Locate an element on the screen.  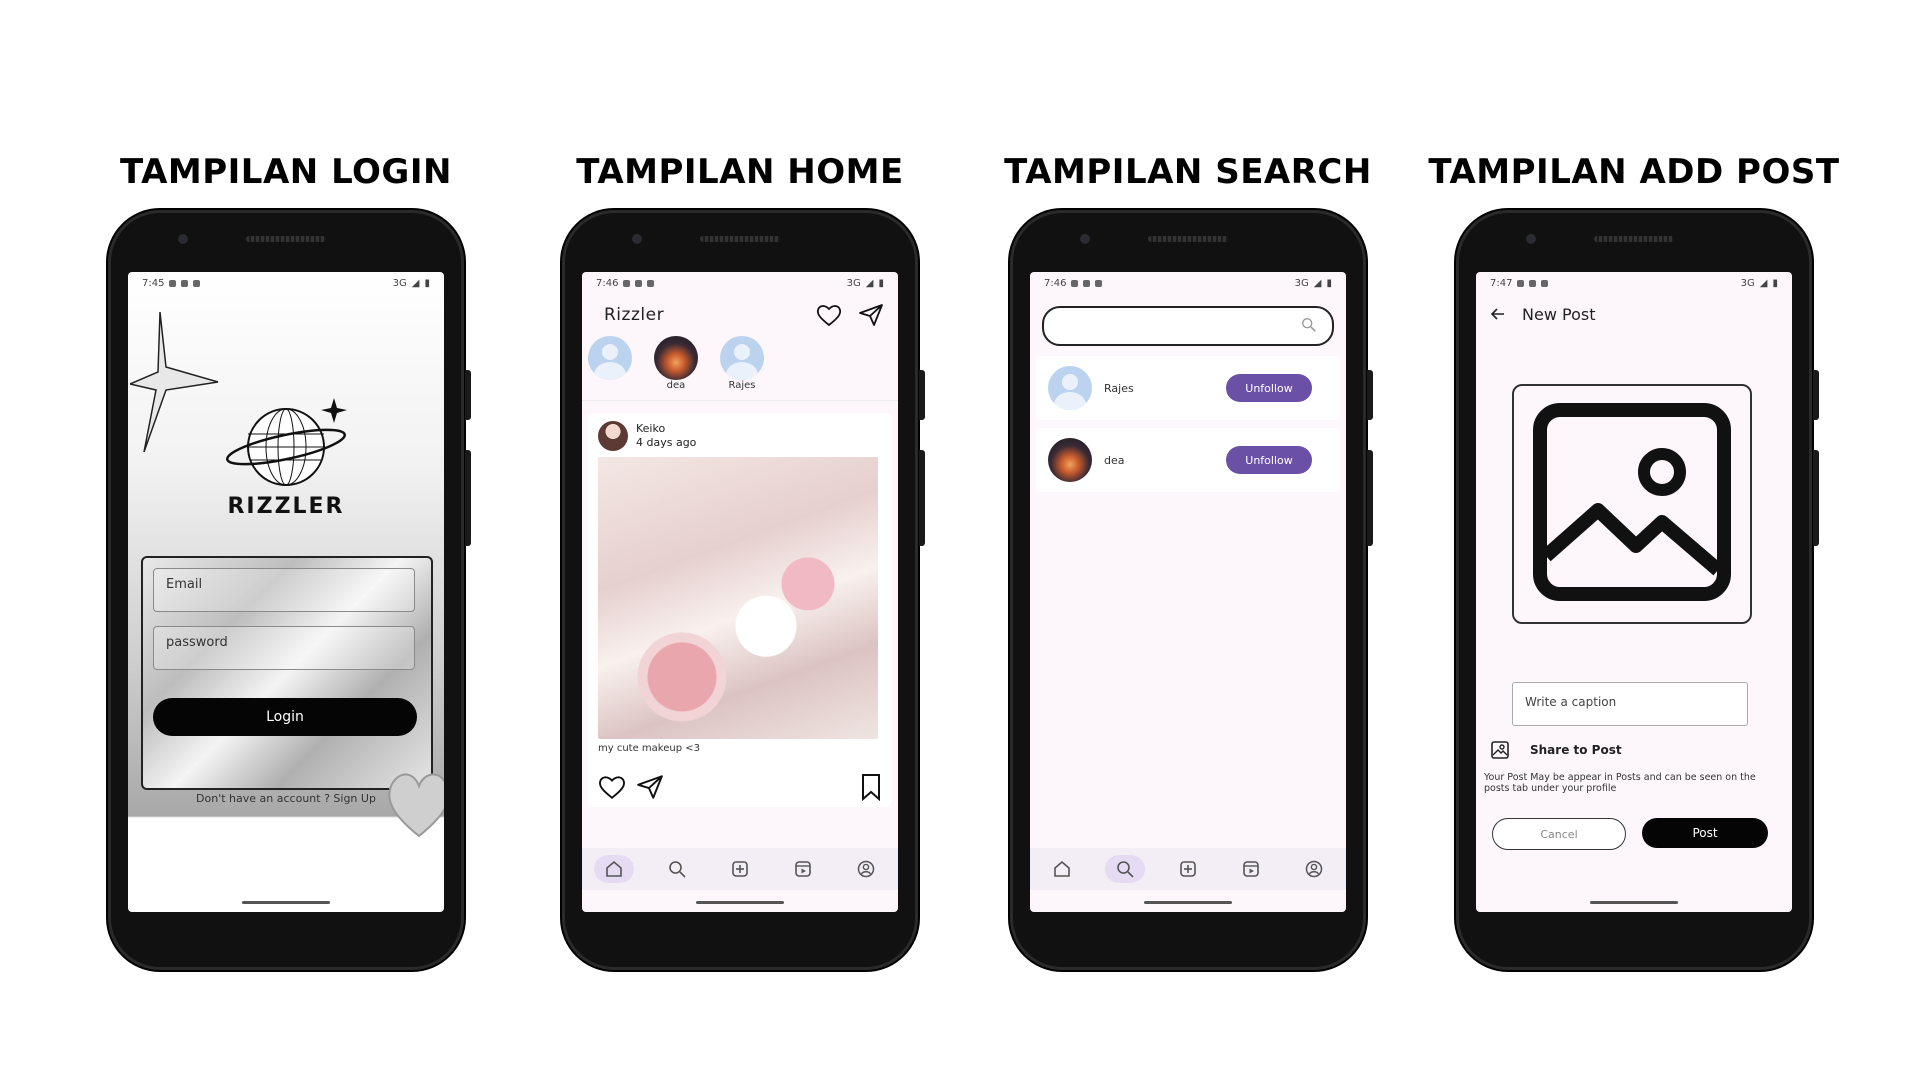
image-placeholder-icon is located at coordinates (1632, 502).